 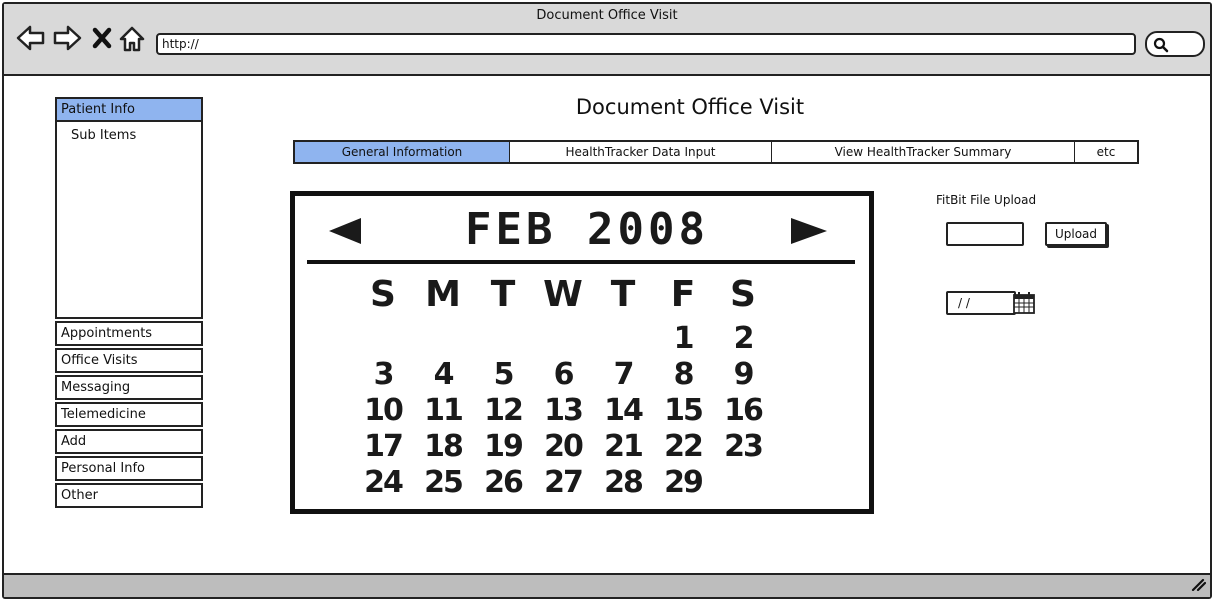 I want to click on sidebar-item-appointments: Appointments, so click(x=129, y=333).